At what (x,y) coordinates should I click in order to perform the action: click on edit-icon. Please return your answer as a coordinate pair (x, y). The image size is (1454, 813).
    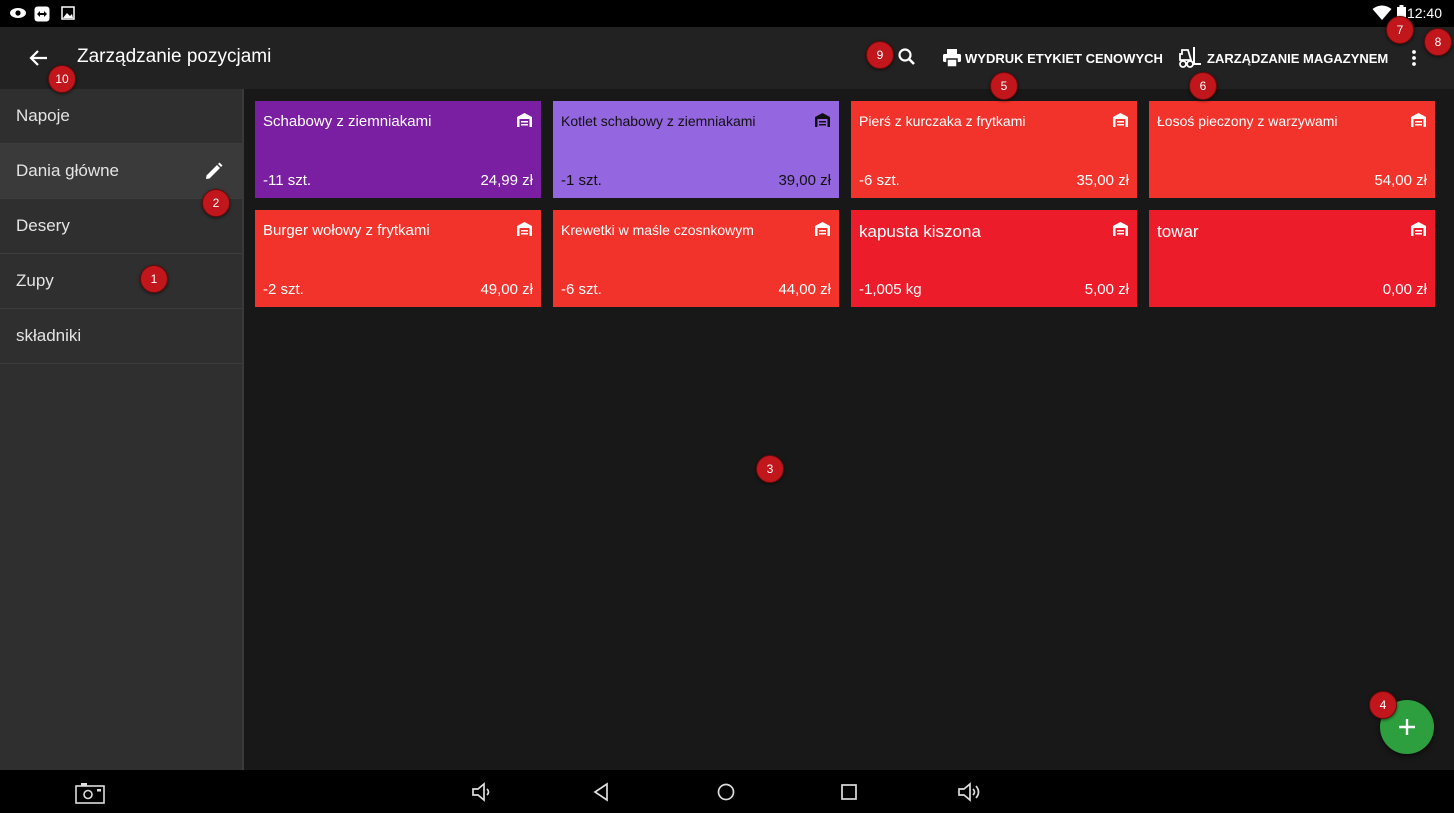
    Looking at the image, I should click on (214, 171).